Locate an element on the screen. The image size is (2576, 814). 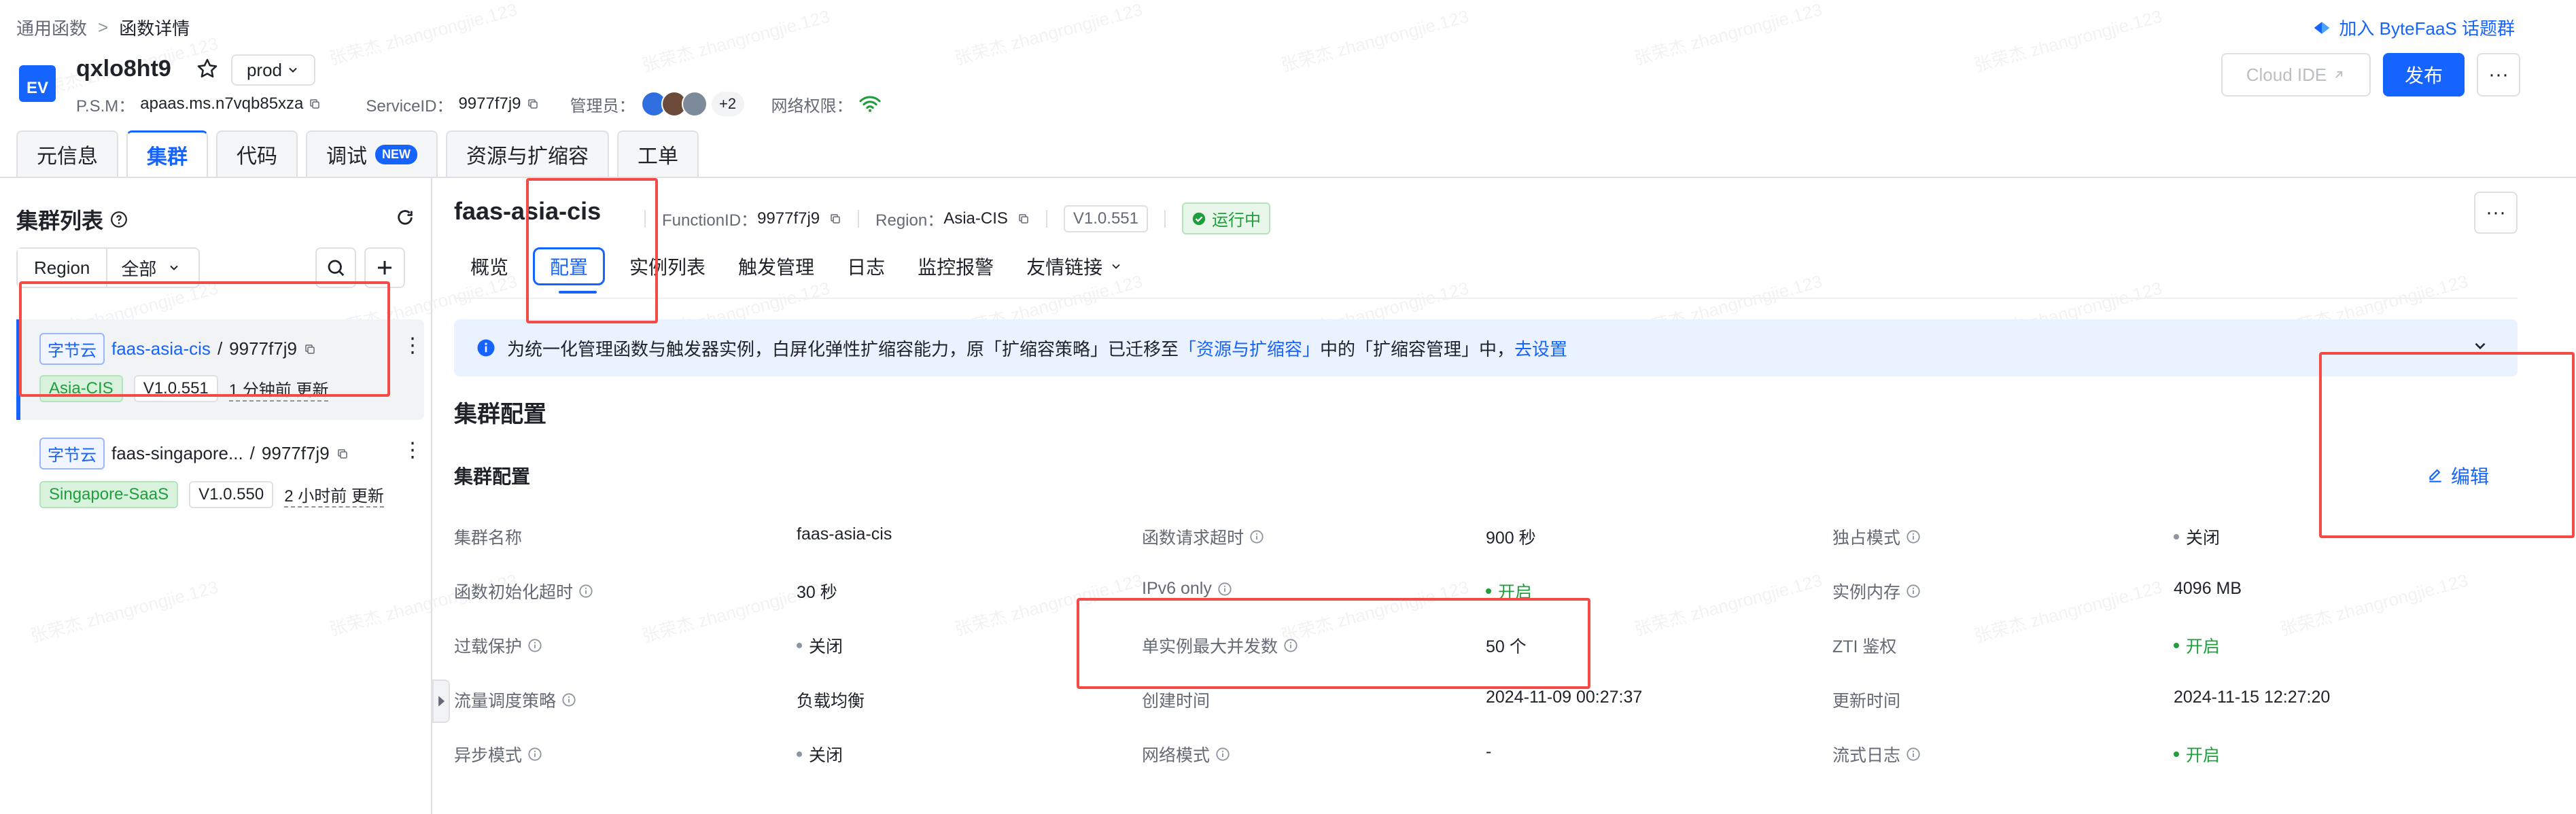
breadcrumb-current: 函数详情 is located at coordinates (154, 28).